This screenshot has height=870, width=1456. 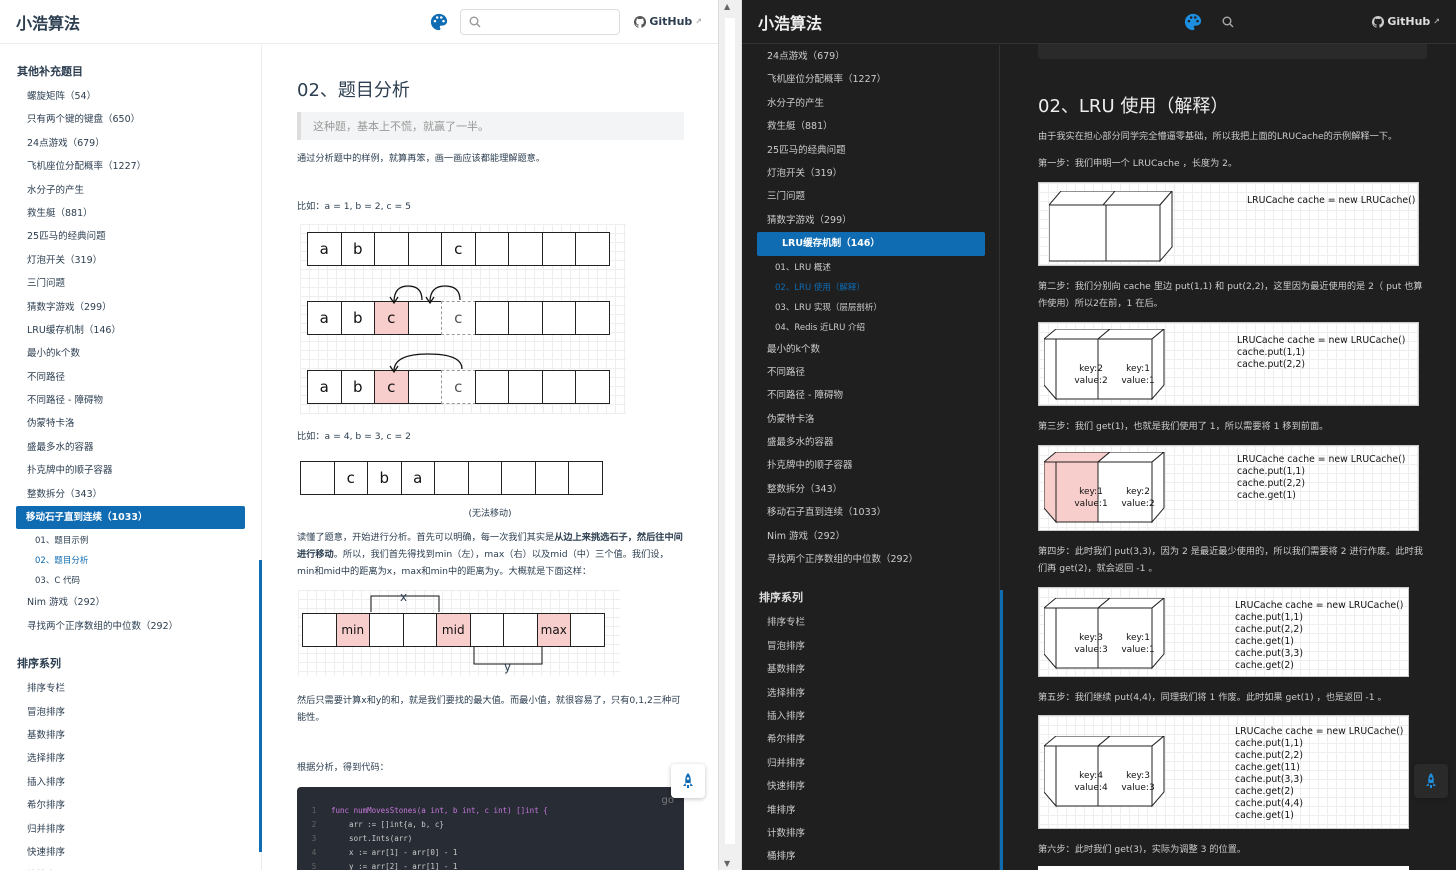 What do you see at coordinates (130, 581) in the screenshot?
I see `sidebar-subitem: 03、C 代码` at bounding box center [130, 581].